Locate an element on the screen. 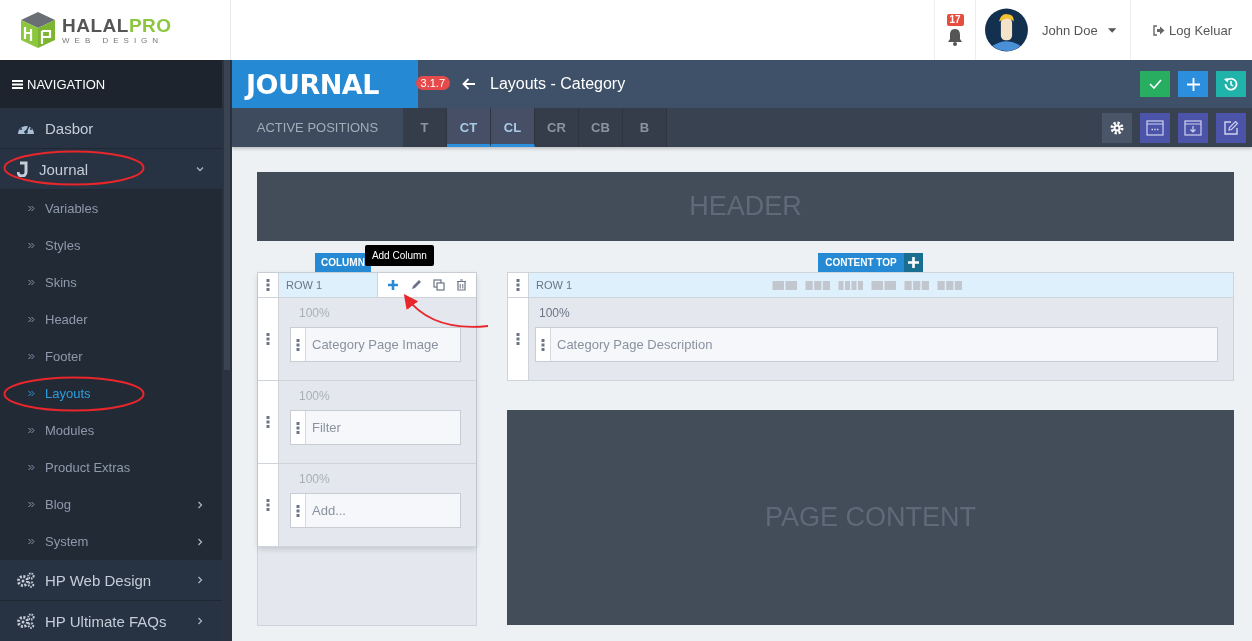 The height and width of the screenshot is (641, 1252). module-slot: Category Page Description is located at coordinates (876, 344).